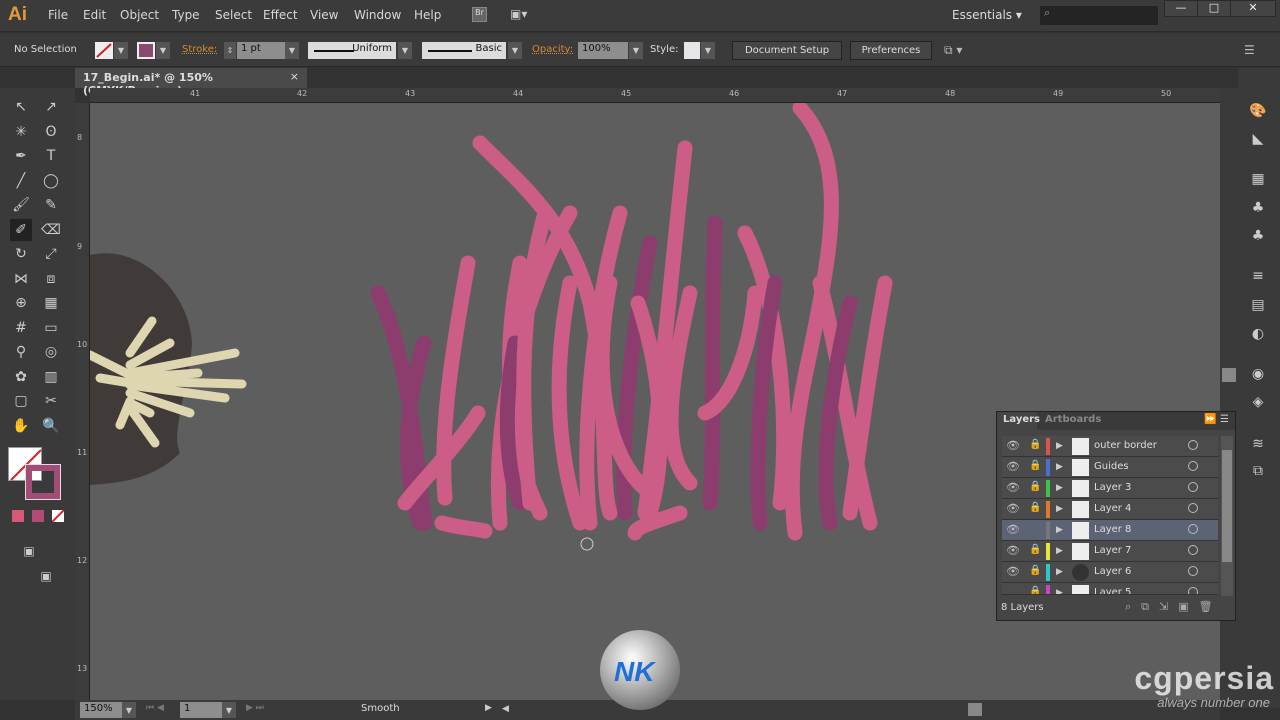 The height and width of the screenshot is (720, 1280). I want to click on preferences-button: Preferences, so click(891, 50).